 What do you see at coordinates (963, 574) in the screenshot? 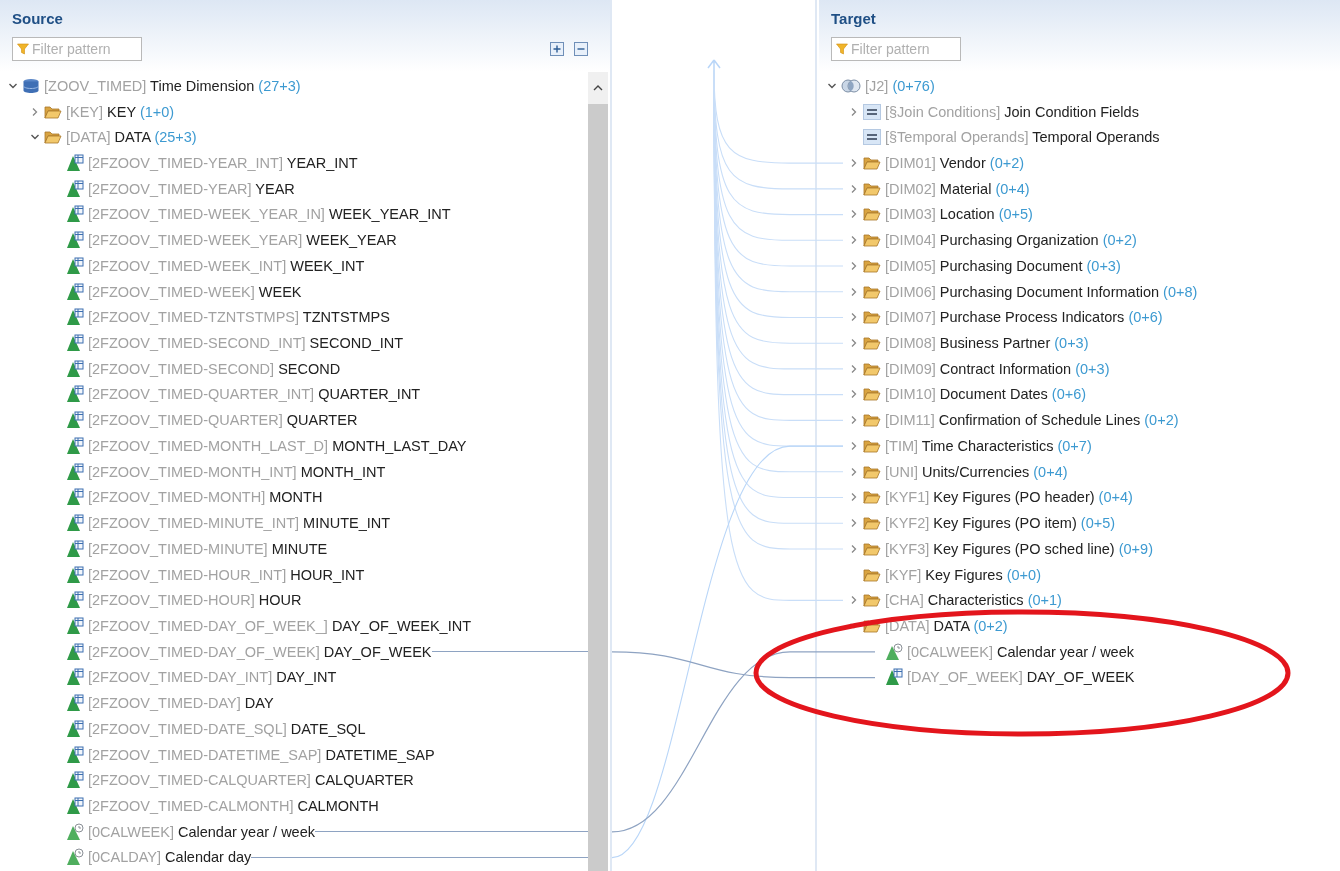
I see `tree-item: [KYF] Key Figures (0+0)` at bounding box center [963, 574].